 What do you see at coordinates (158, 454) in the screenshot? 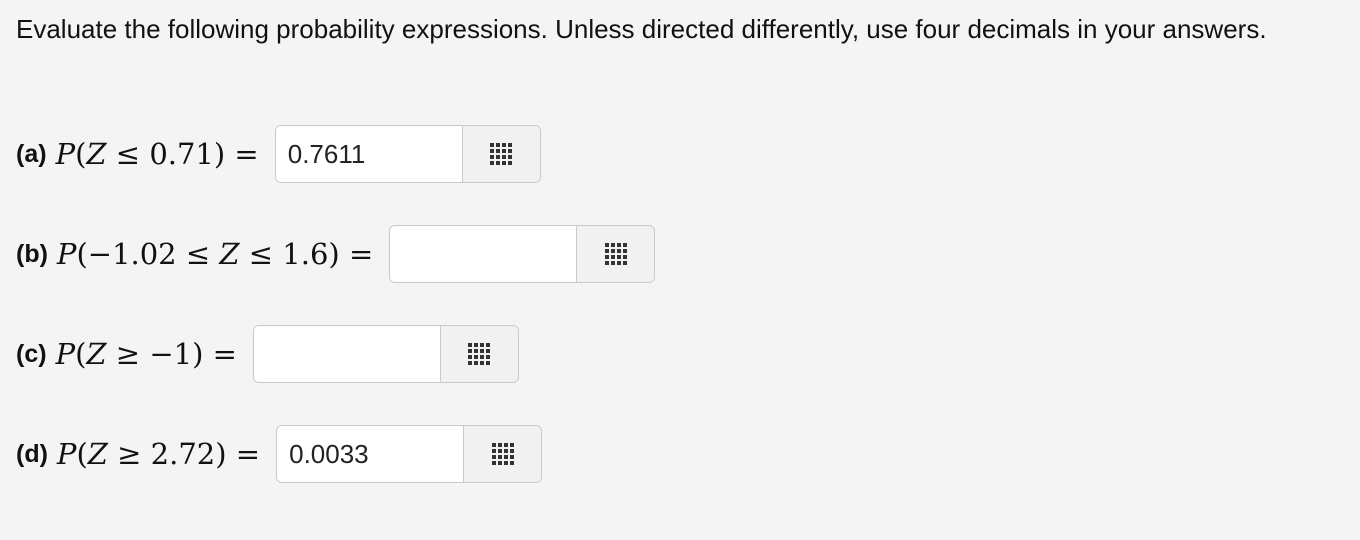
I see `probability-expression: P(Z ≥ 2.72) =` at bounding box center [158, 454].